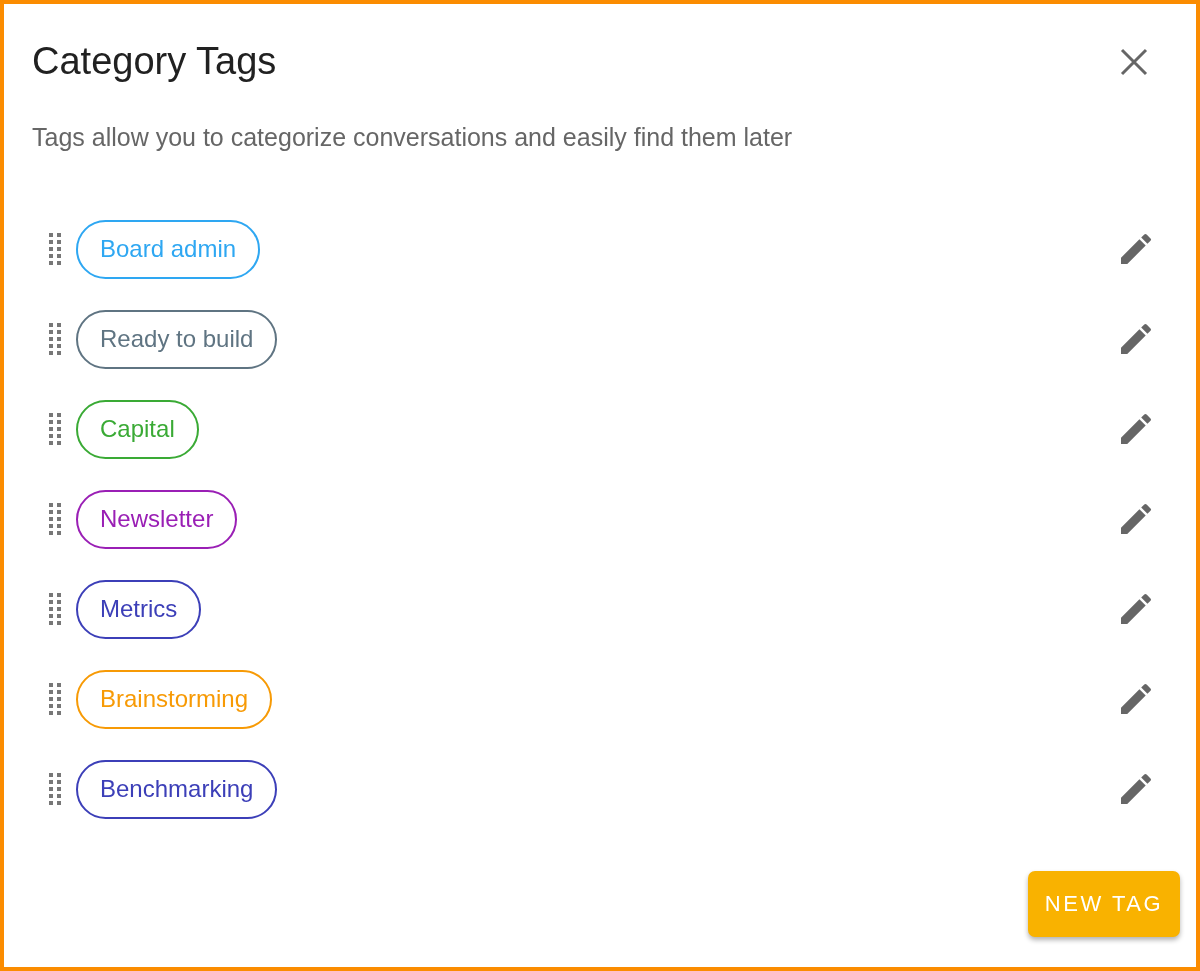 Image resolution: width=1200 pixels, height=971 pixels. I want to click on tag-chip: Metrics, so click(139, 609).